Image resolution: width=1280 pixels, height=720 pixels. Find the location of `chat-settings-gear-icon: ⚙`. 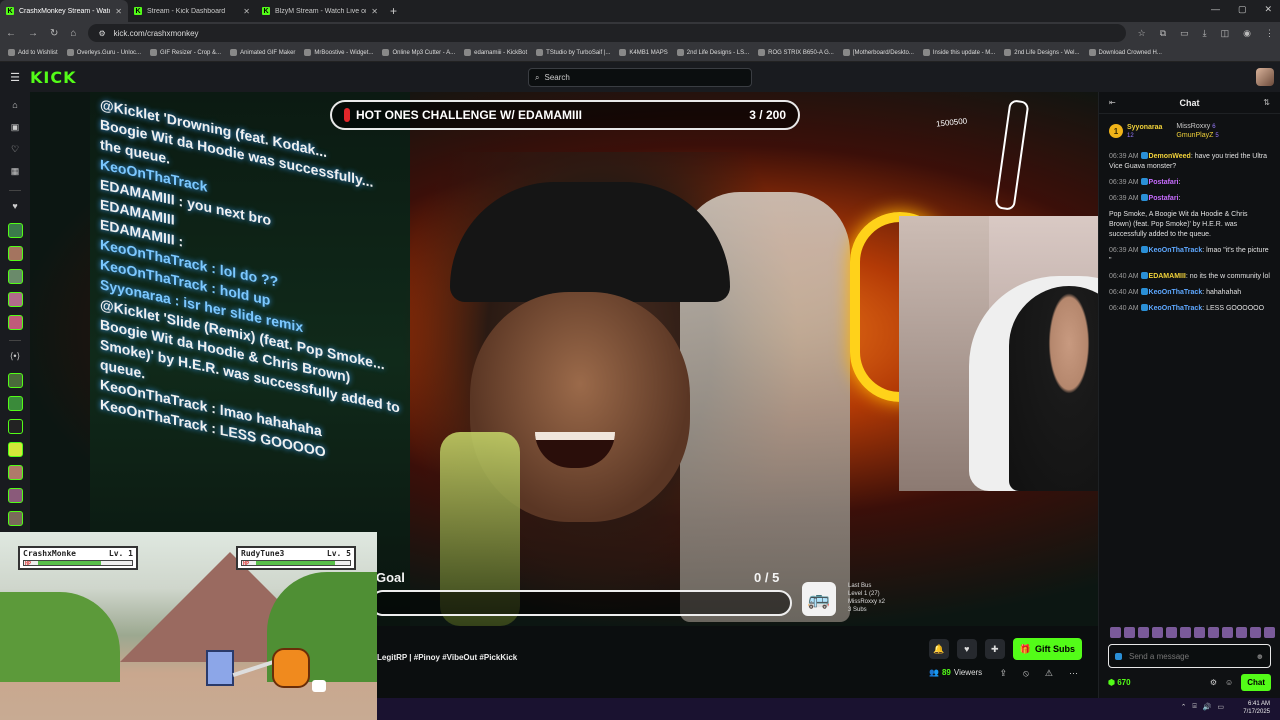

chat-settings-gear-icon: ⚙ is located at coordinates (1213, 682).